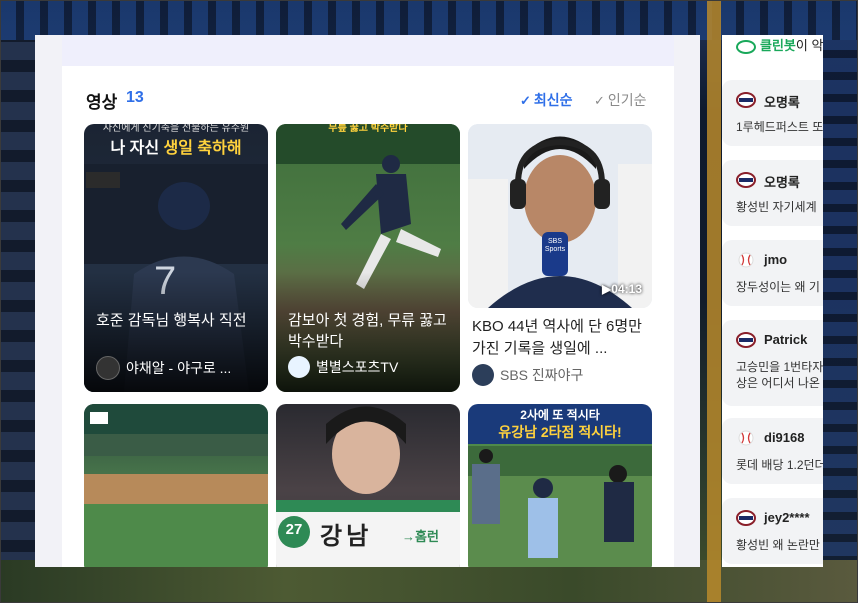 The width and height of the screenshot is (858, 603). I want to click on caption-white: 나 자신, so click(137, 148).